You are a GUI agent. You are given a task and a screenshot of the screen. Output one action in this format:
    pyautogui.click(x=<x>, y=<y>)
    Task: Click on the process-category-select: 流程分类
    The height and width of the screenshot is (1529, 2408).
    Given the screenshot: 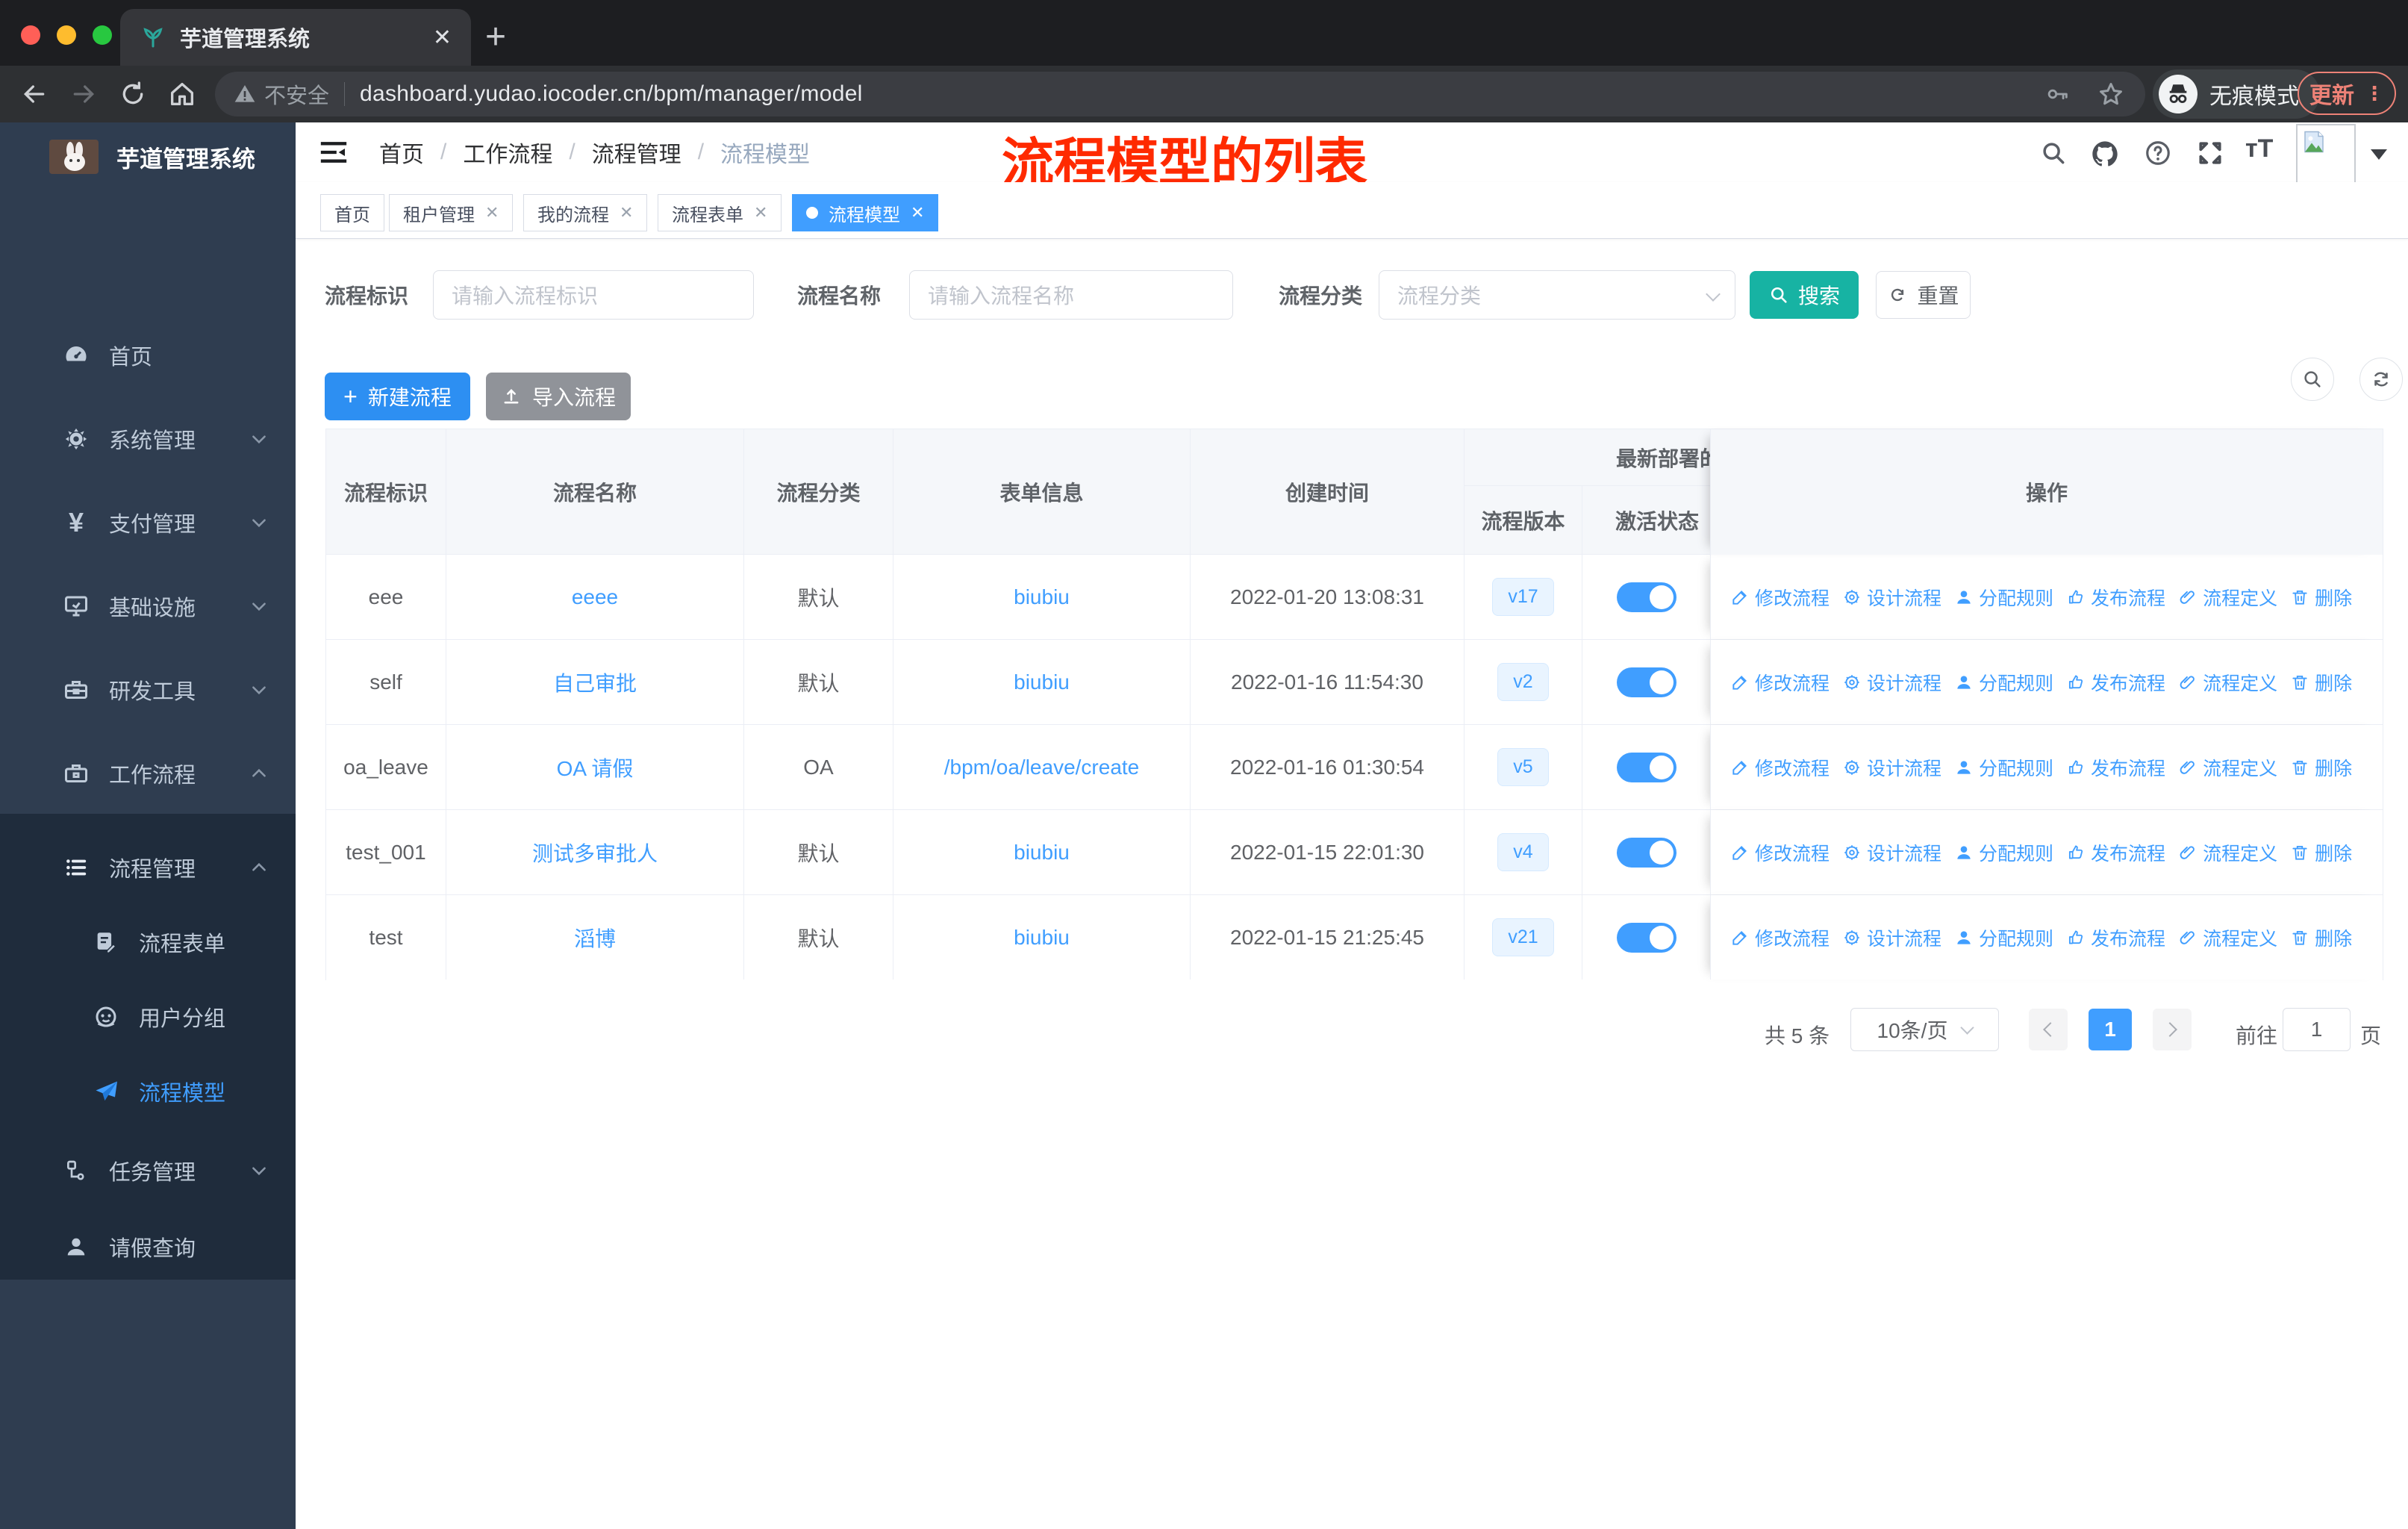 What is the action you would take?
    pyautogui.click(x=1557, y=295)
    